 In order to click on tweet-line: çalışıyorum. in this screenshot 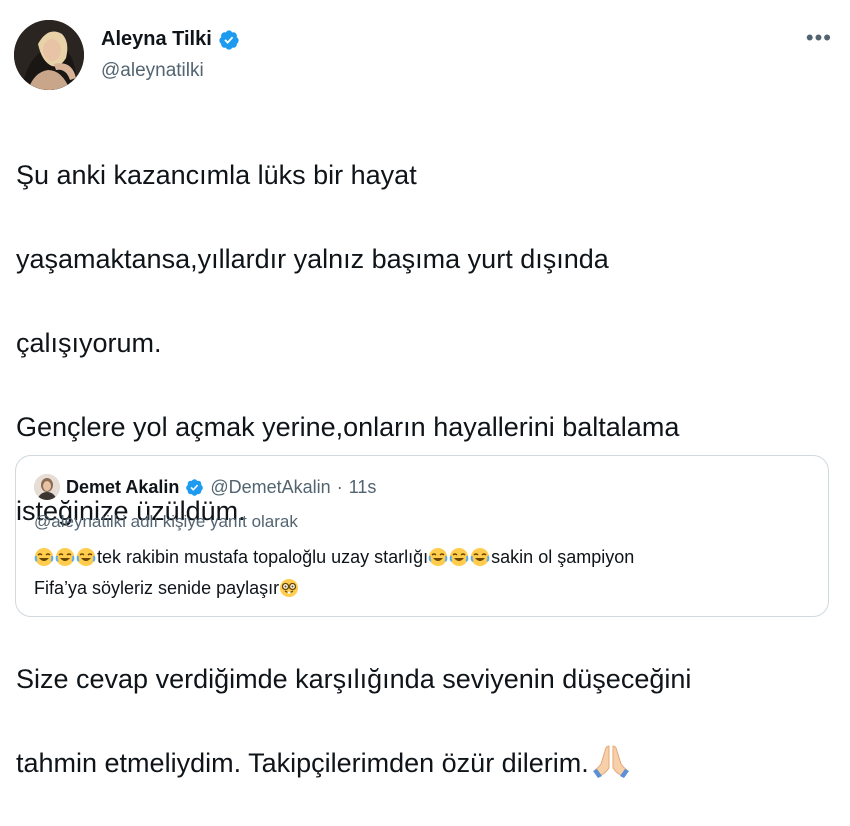, I will do `click(89, 343)`.